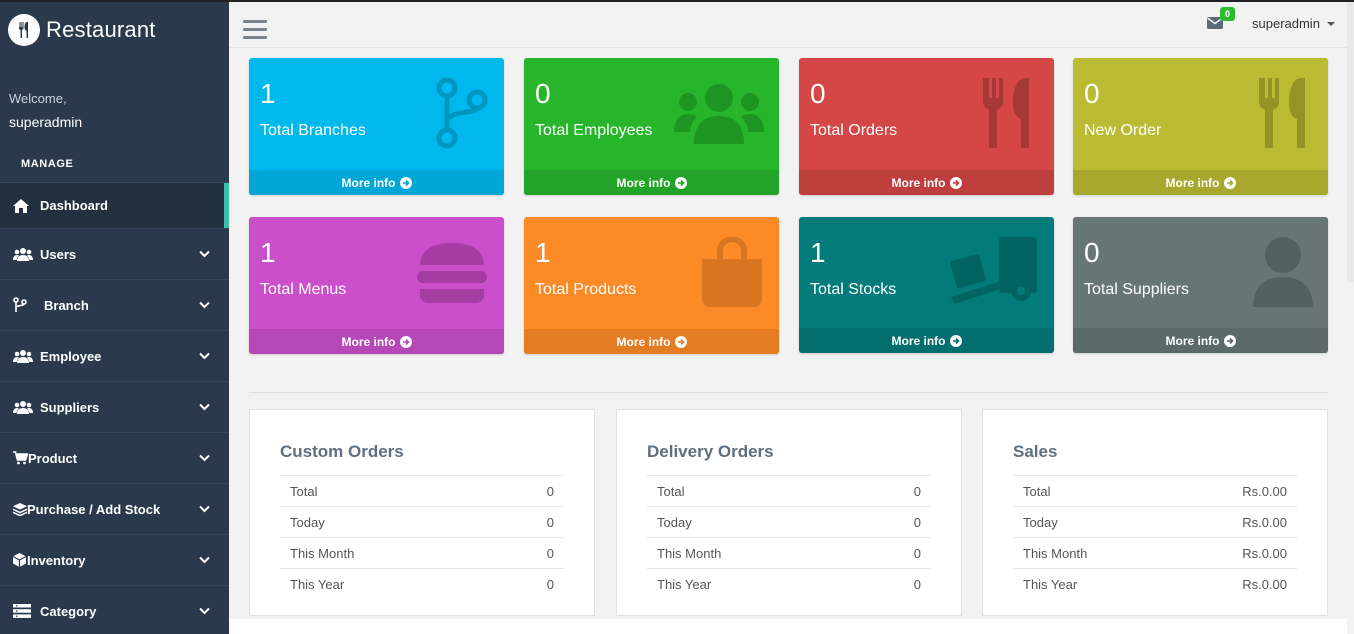 The width and height of the screenshot is (1354, 634). I want to click on sidebar-item-dashboard: Dashboard, so click(114, 205).